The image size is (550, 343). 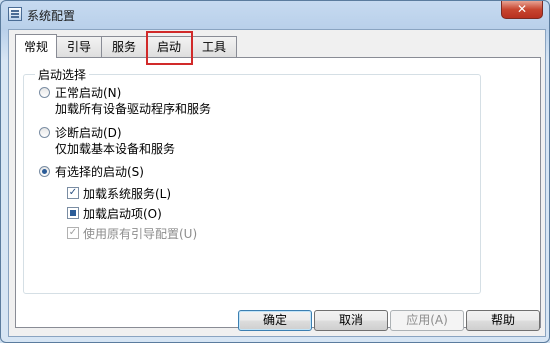 I want to click on group-legend: 启动选择, so click(x=62, y=74).